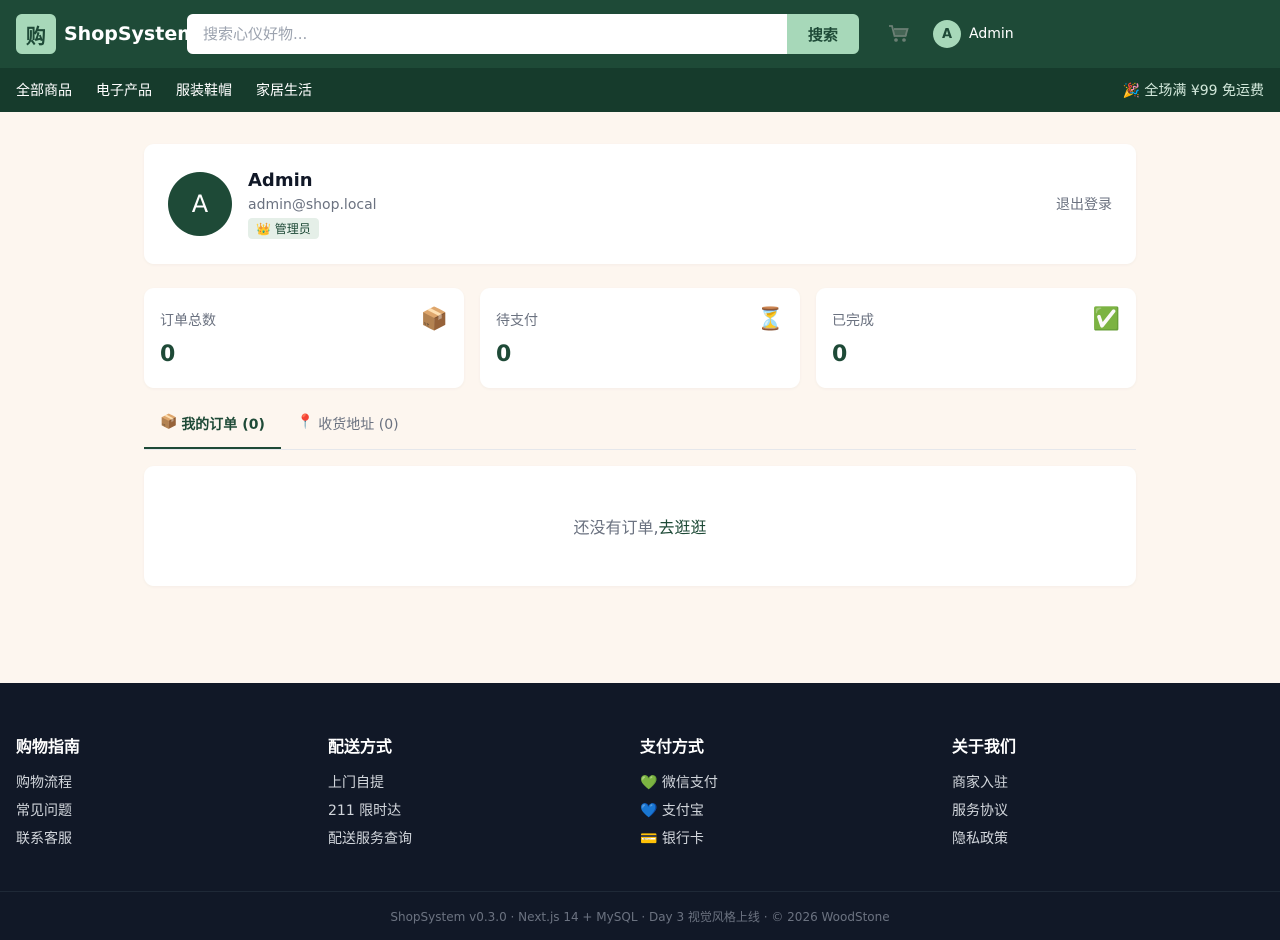  I want to click on promo-banner: 🎉 全场满 ¥99 免运费, so click(1193, 91).